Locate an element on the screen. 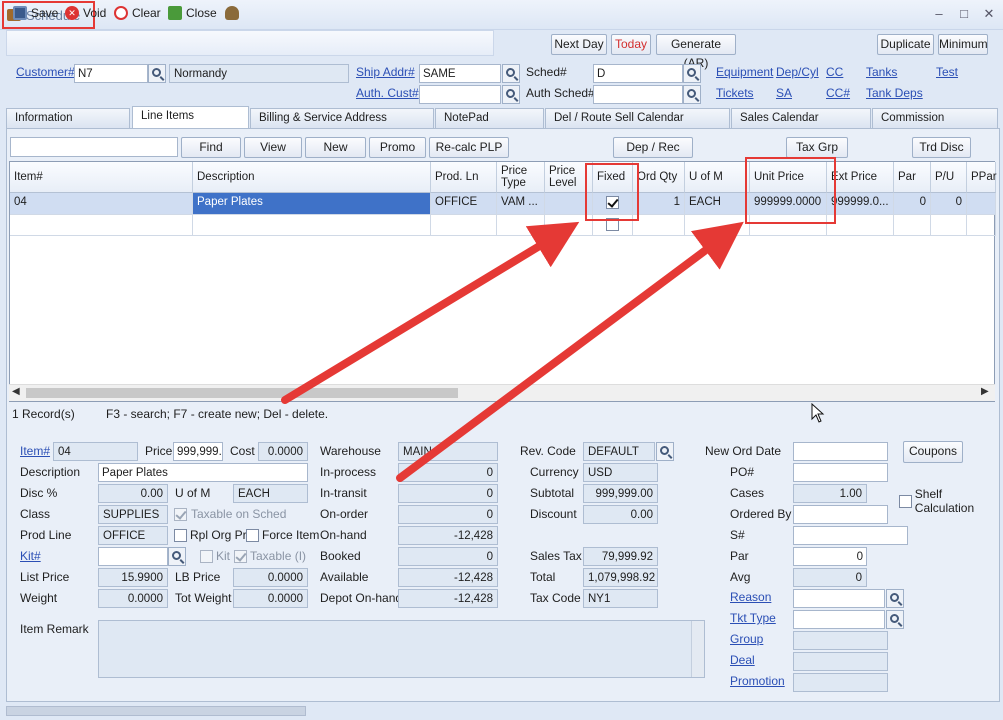  arrow-to-unit-price is located at coordinates (570, 351).